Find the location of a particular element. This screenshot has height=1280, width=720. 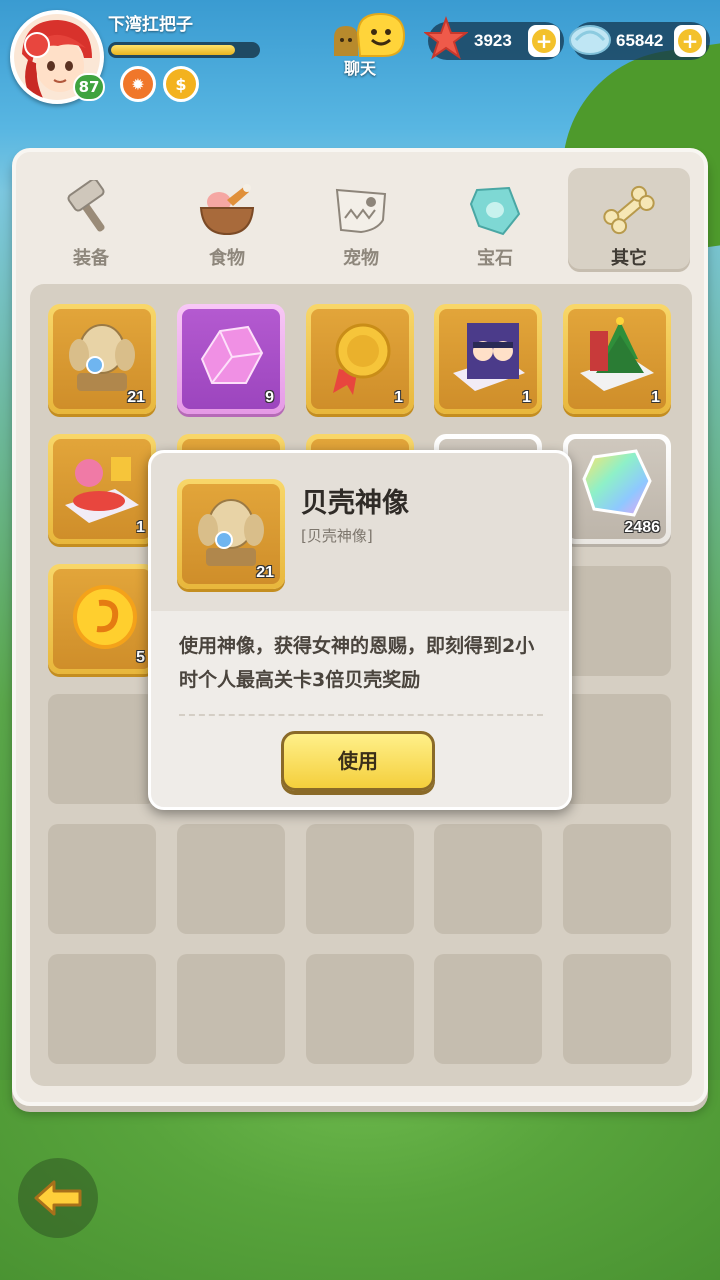

add-starfish-button: + is located at coordinates (544, 41).